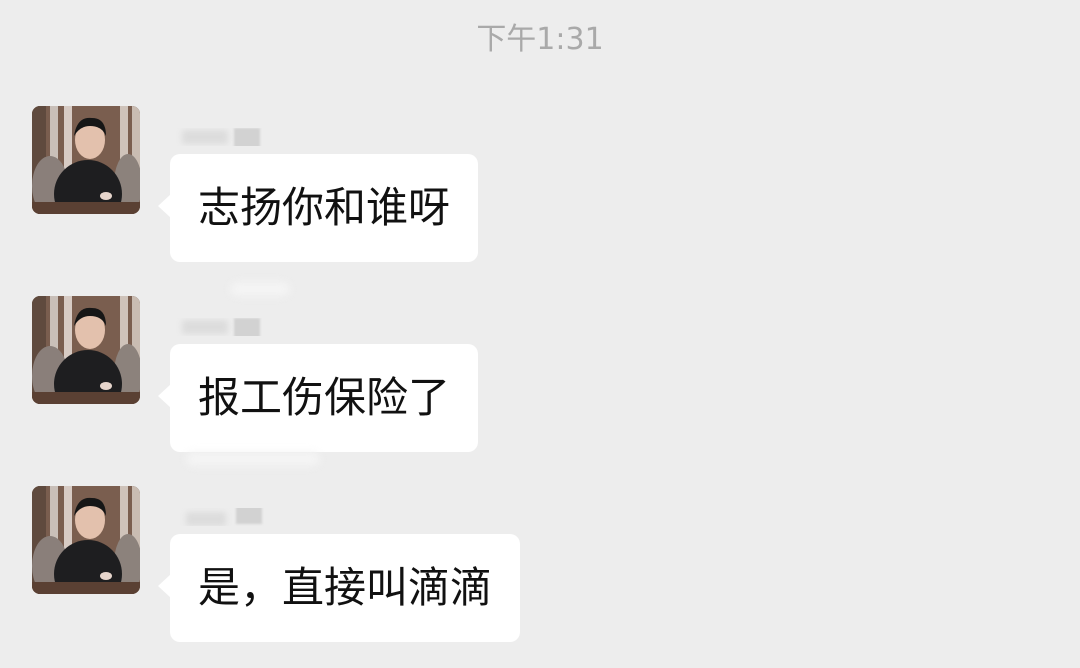 The width and height of the screenshot is (1080, 668). I want to click on message-timestamp: 下午1:31, so click(540, 39).